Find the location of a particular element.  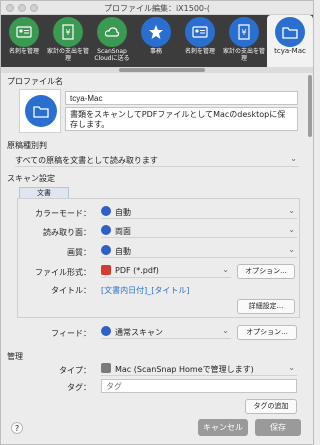

tab-tcya-mac: tcya-Mac is located at coordinates (290, 41).